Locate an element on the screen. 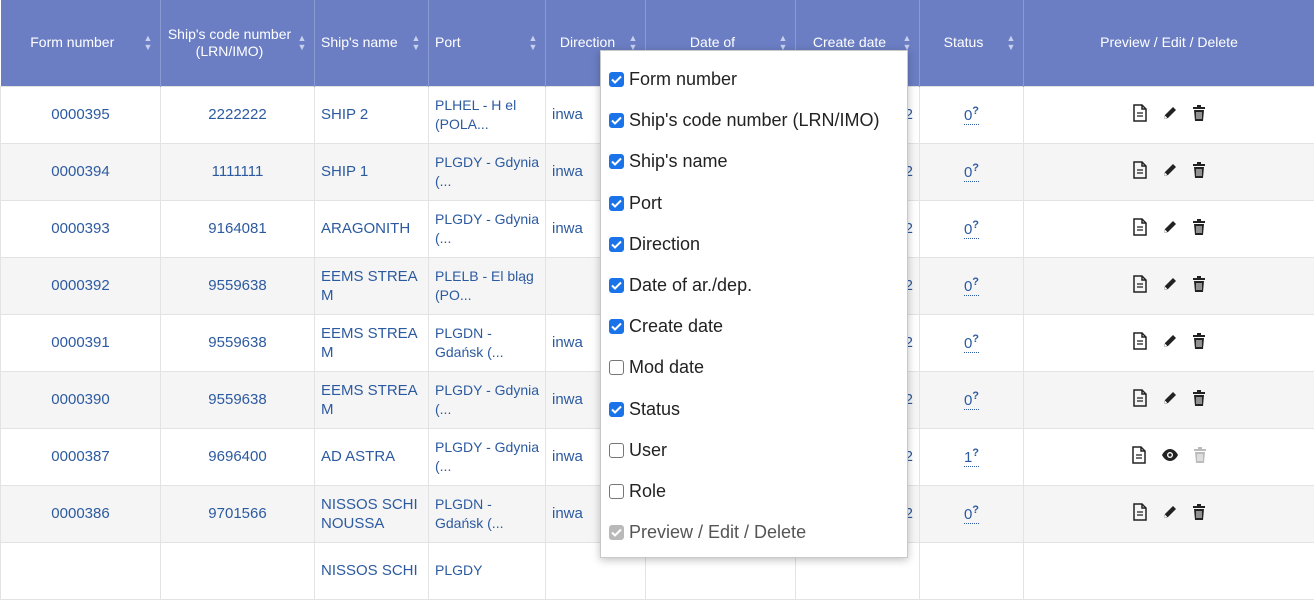  column-option: Direction is located at coordinates (754, 244).